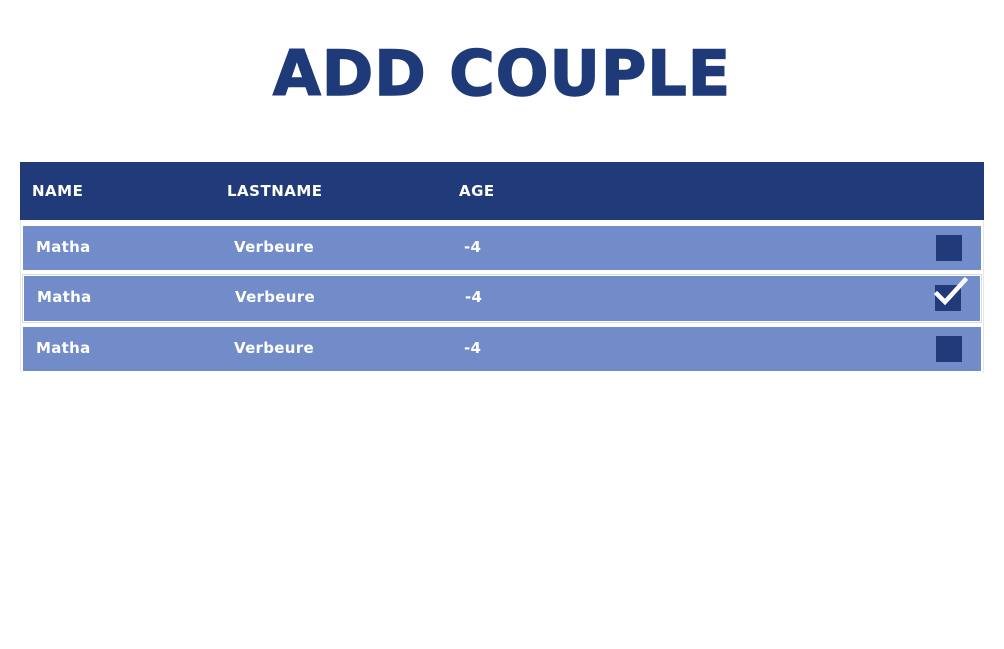 The image size is (1004, 649). Describe the element at coordinates (477, 191) in the screenshot. I see `column-header-age: AGE` at that location.